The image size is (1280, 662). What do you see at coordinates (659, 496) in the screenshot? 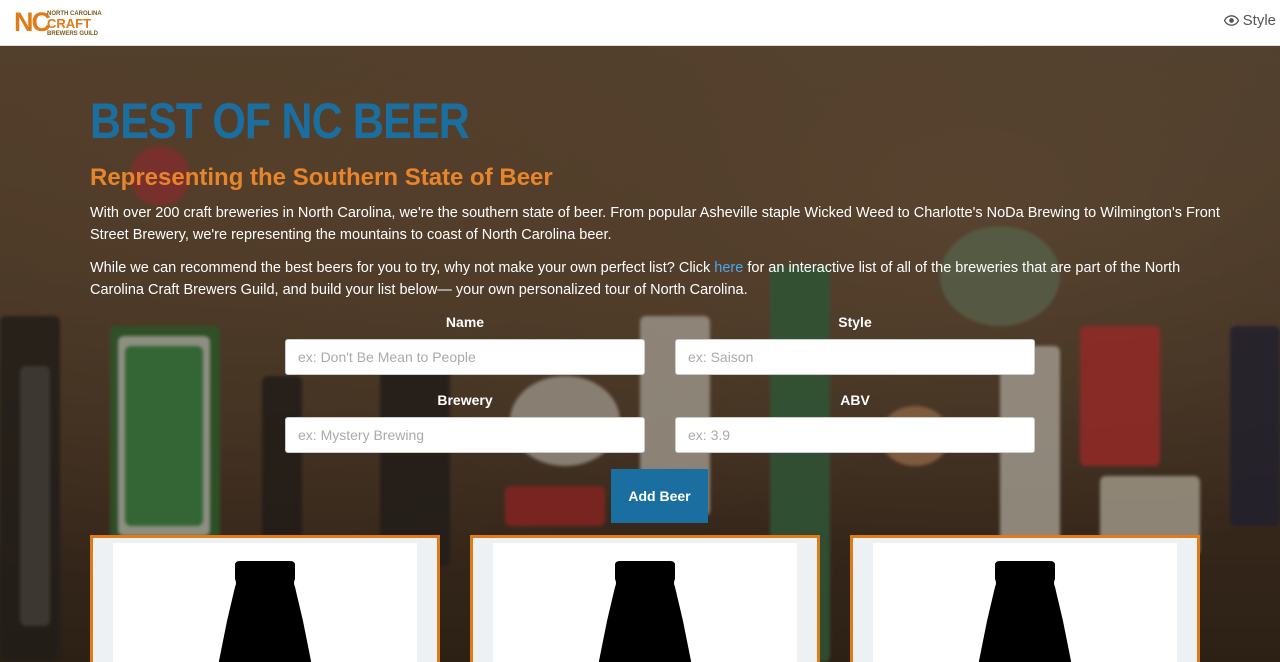
I see `add-beer-button: Add Beer` at bounding box center [659, 496].